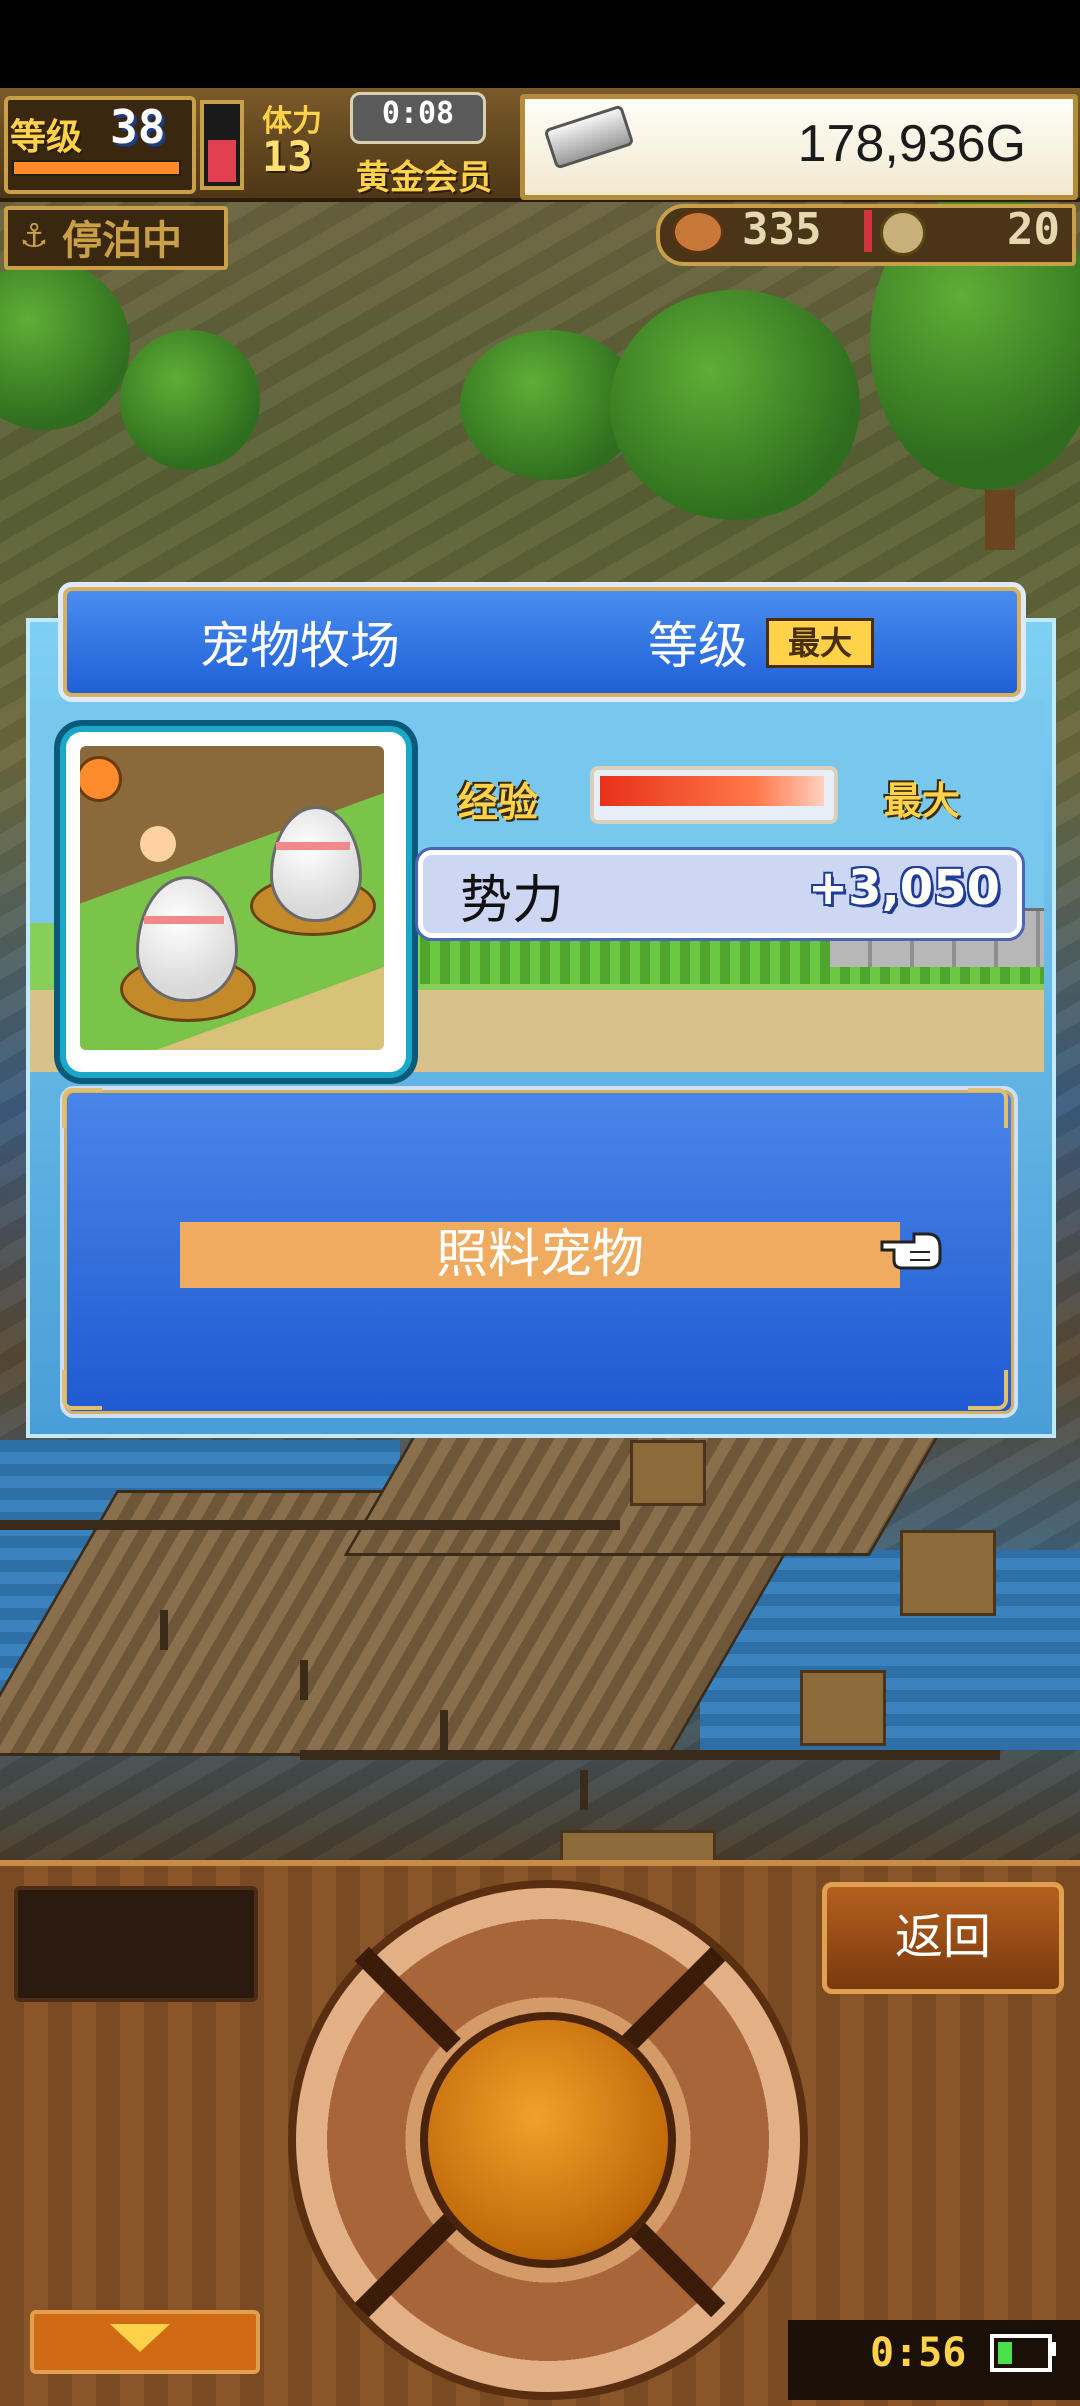 The image size is (1080, 2406). I want to click on feed-pets-button: 照料宠物, so click(540, 1255).